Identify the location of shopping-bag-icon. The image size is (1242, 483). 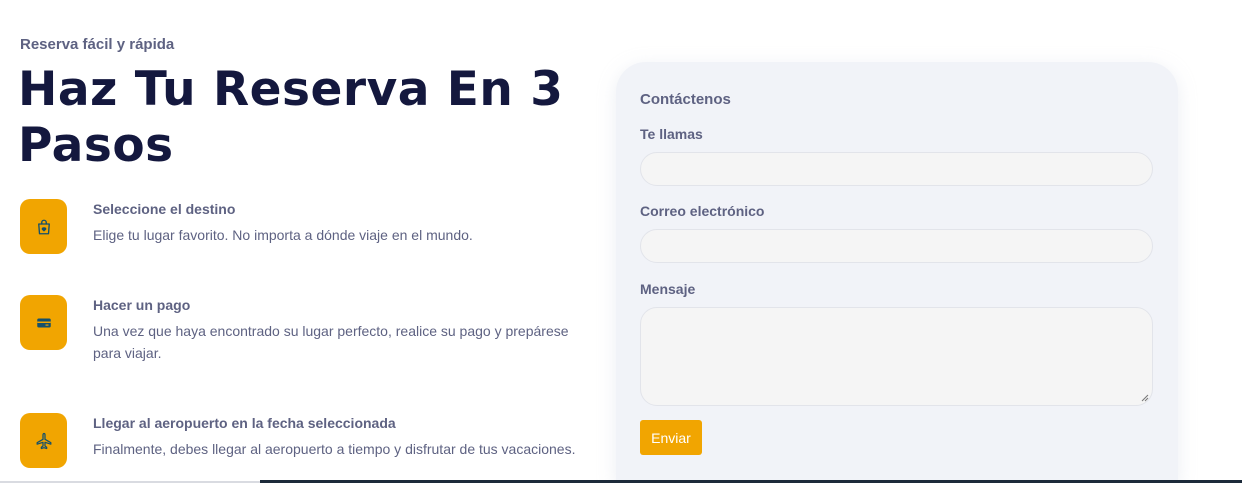
(43, 226).